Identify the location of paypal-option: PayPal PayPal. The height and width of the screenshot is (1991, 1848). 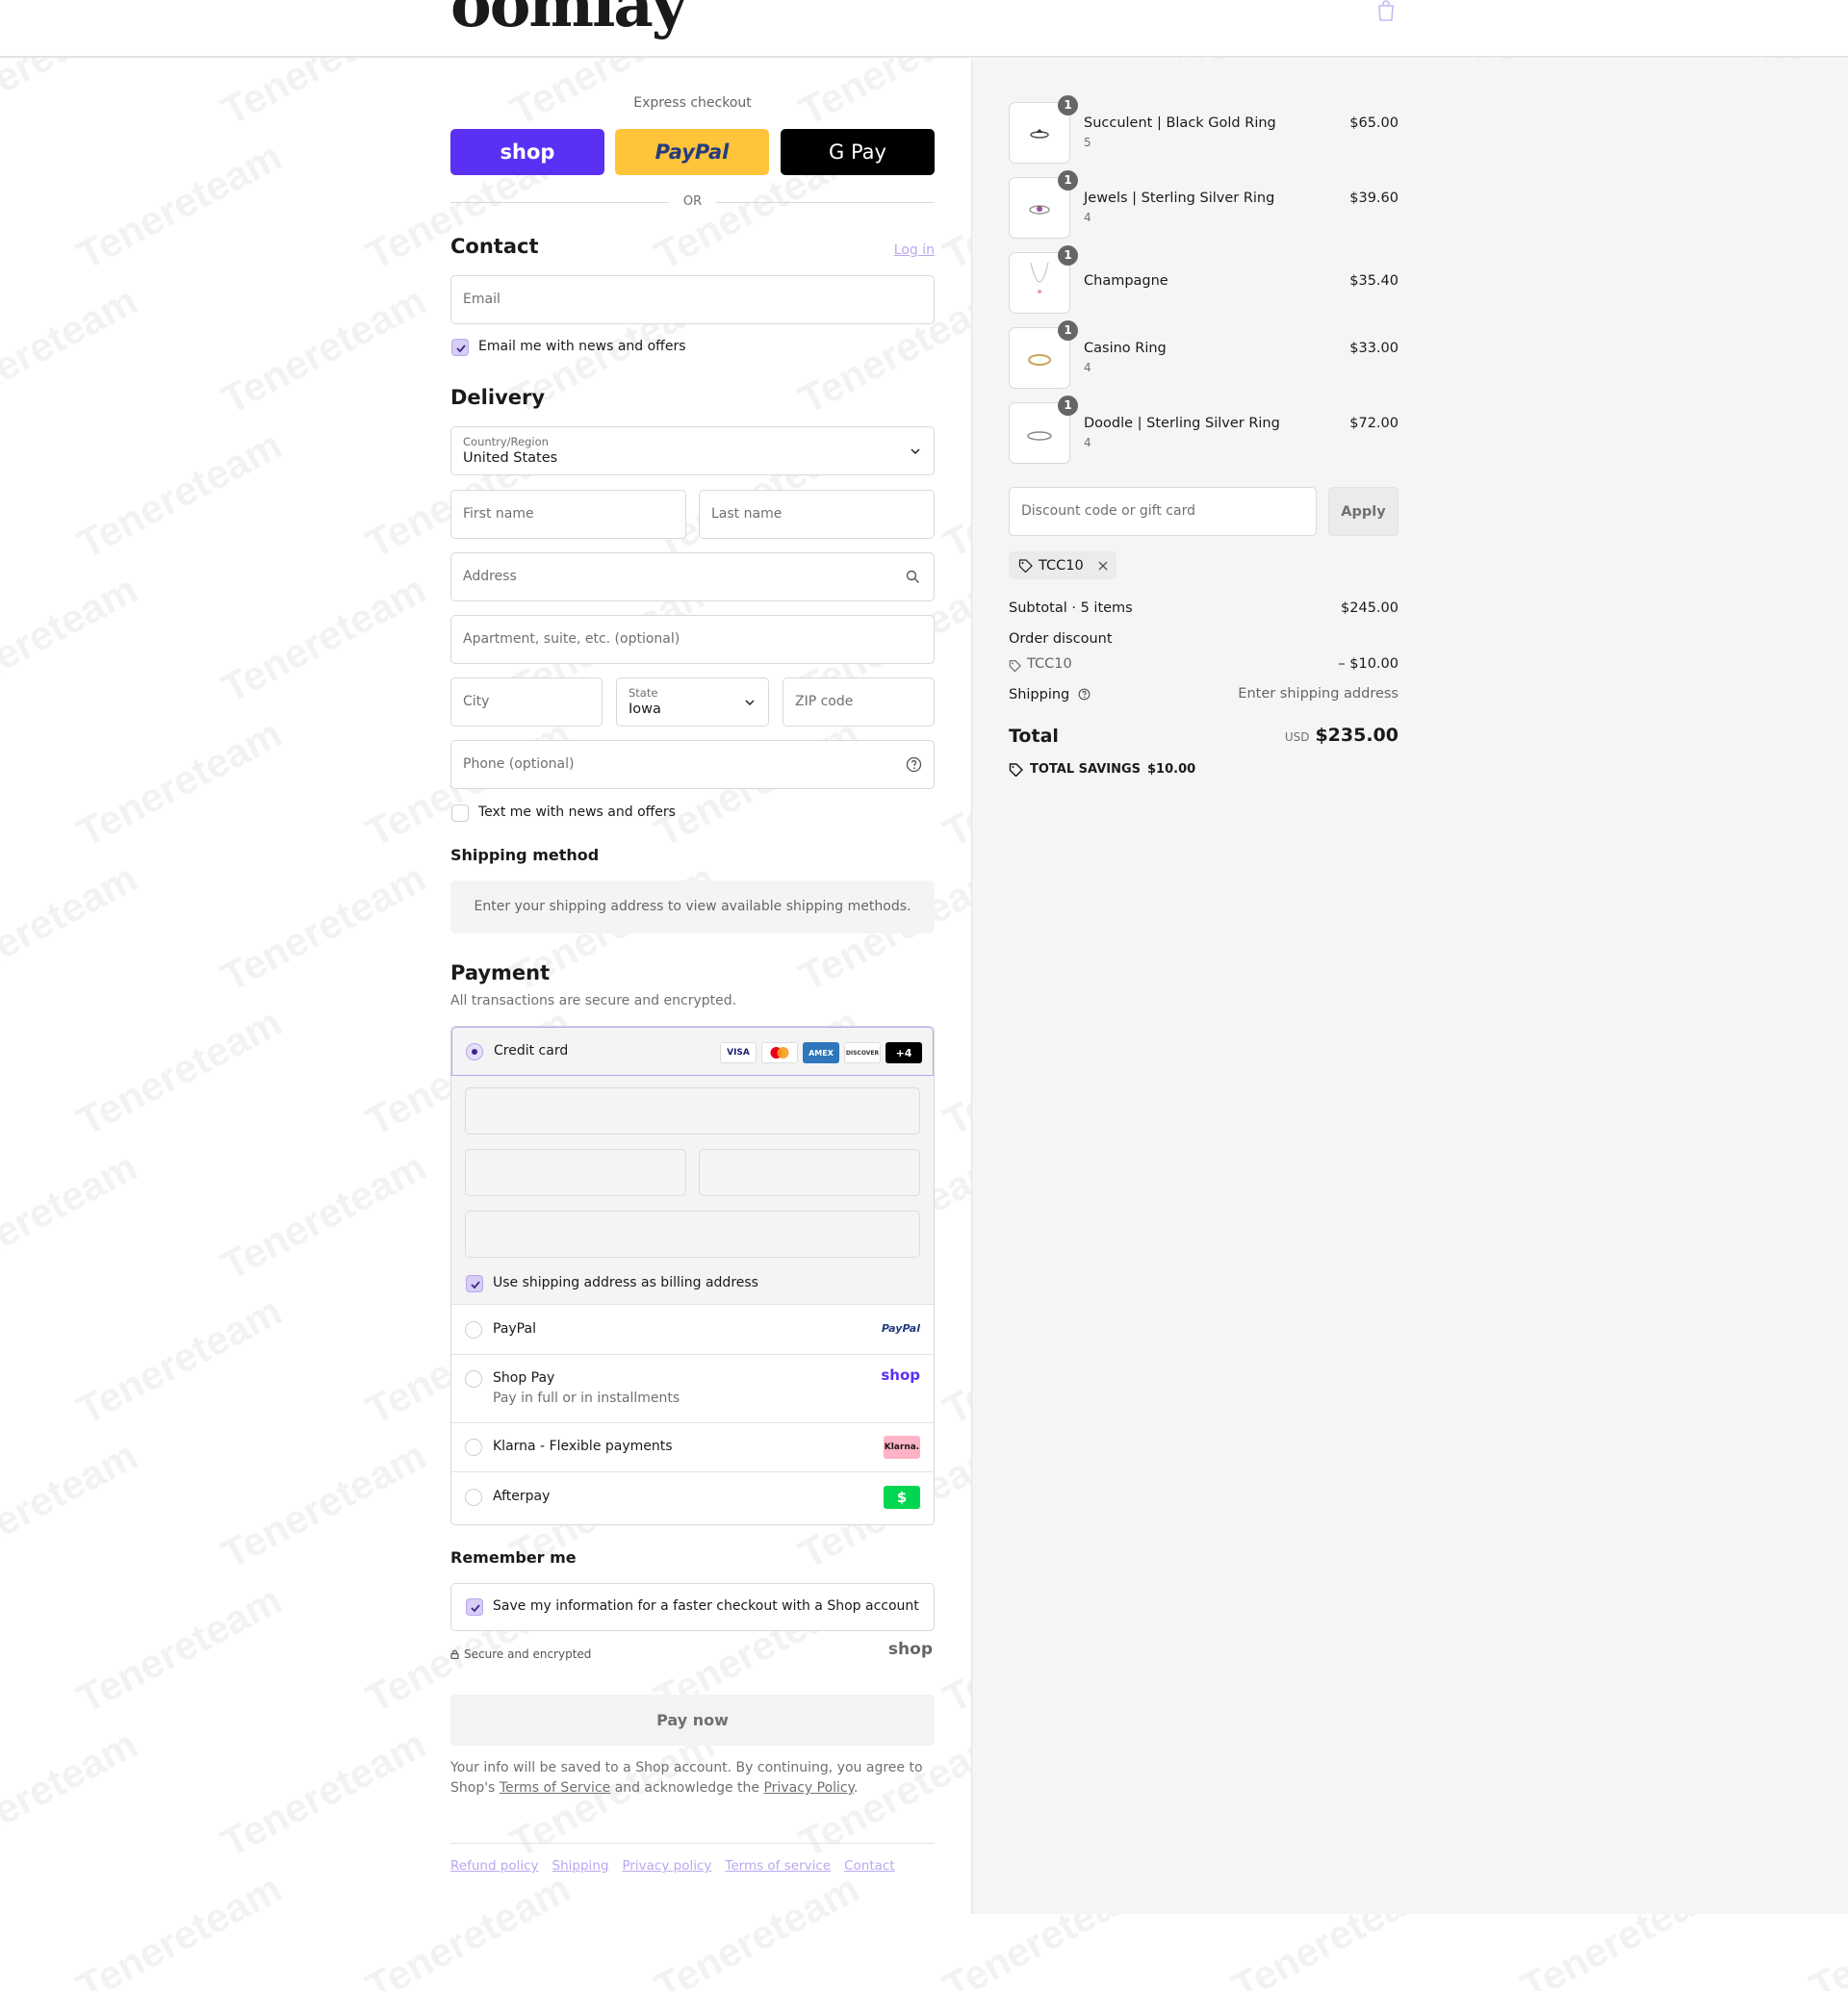
(692, 1331).